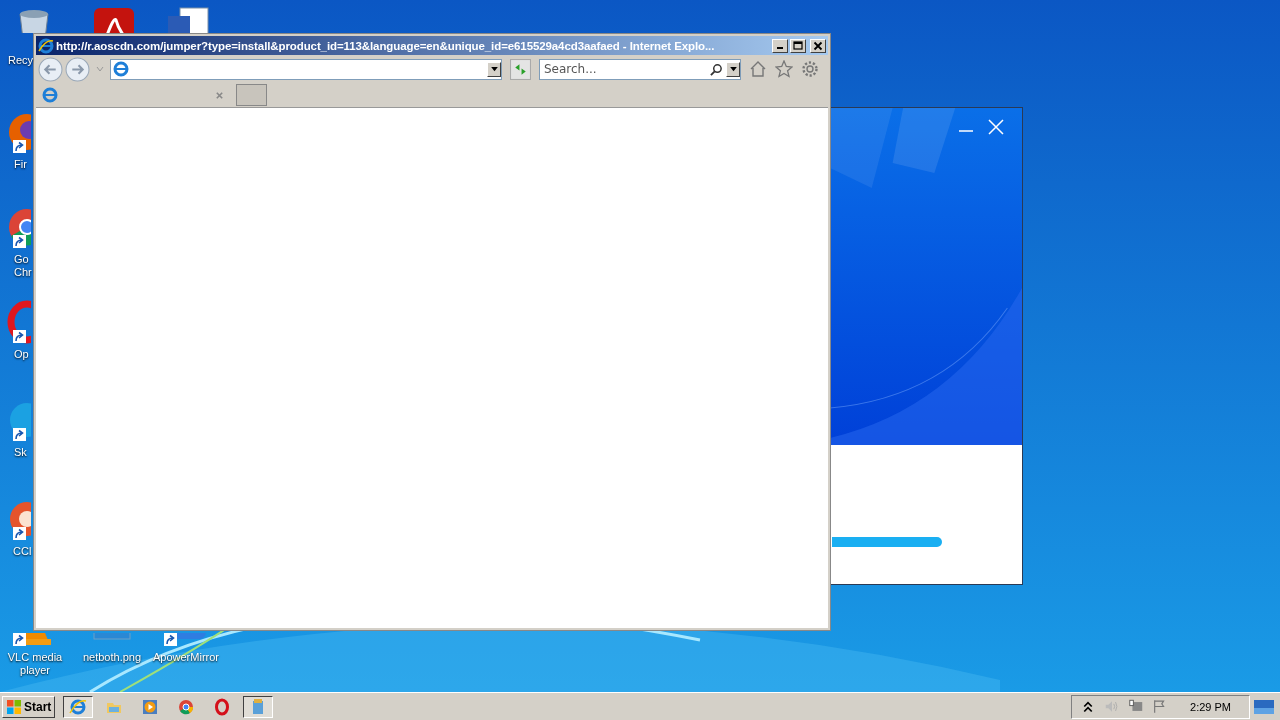 This screenshot has height=720, width=1280. Describe the element at coordinates (258, 706) in the screenshot. I see `taskbar-app-icon` at that location.